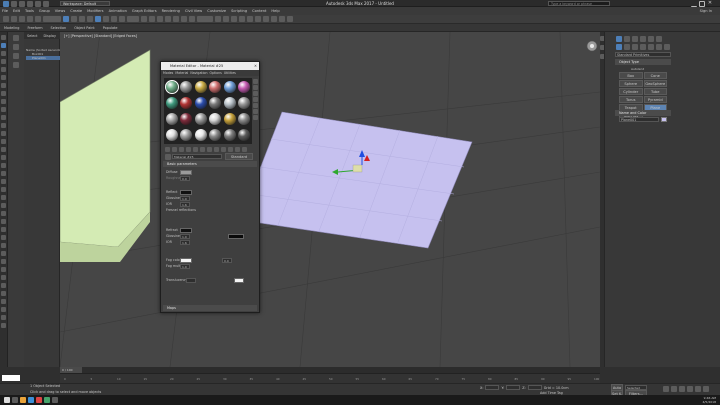 The width and height of the screenshot is (720, 405). What do you see at coordinates (186, 172) in the screenshot?
I see `diffuse-swatch` at bounding box center [186, 172].